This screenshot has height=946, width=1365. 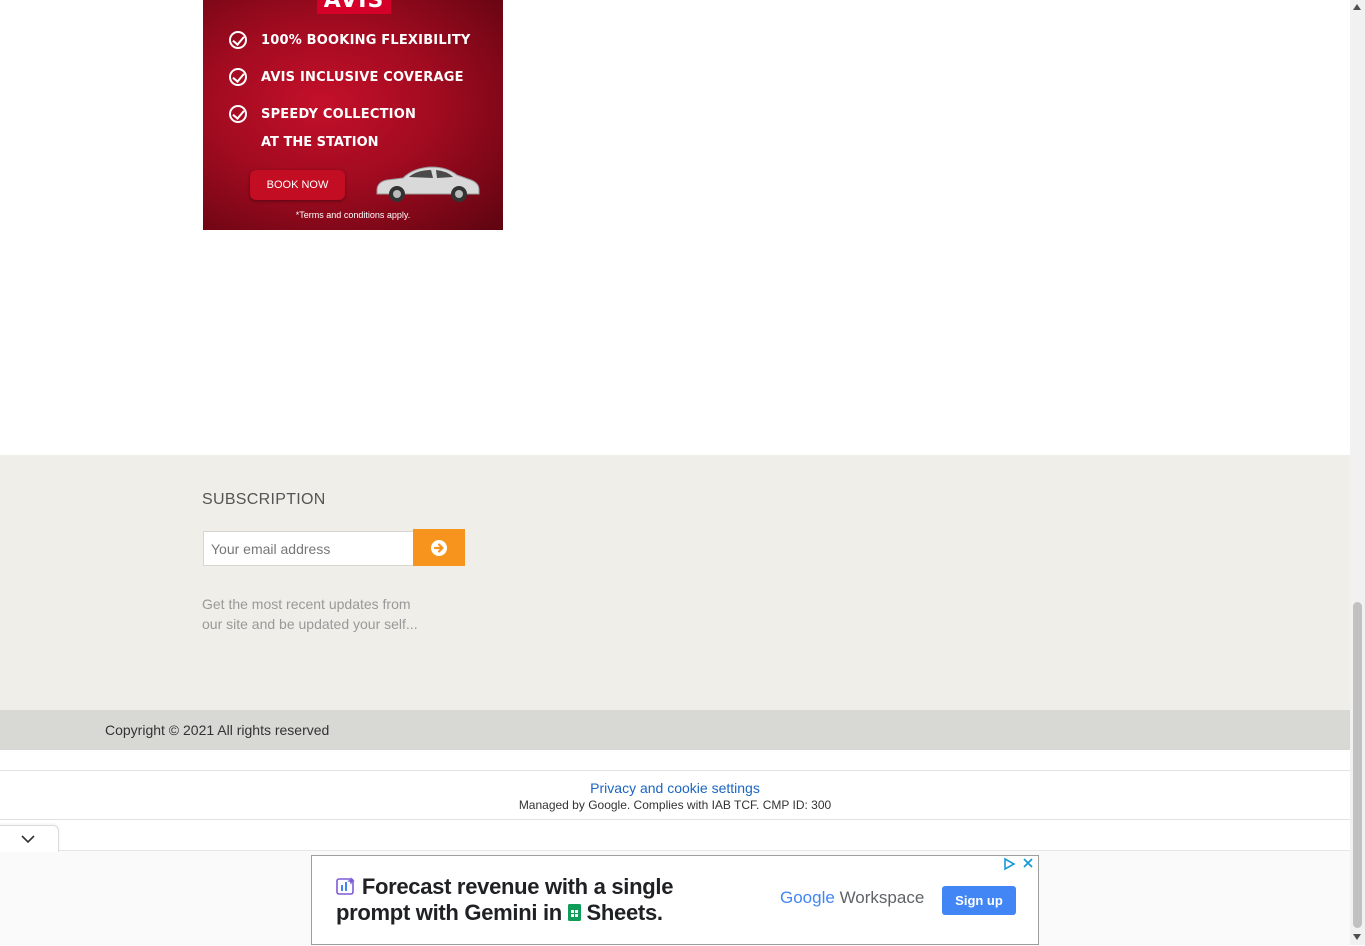 What do you see at coordinates (675, 788) in the screenshot?
I see `privacy-settings-link: Privacy and cookie settings` at bounding box center [675, 788].